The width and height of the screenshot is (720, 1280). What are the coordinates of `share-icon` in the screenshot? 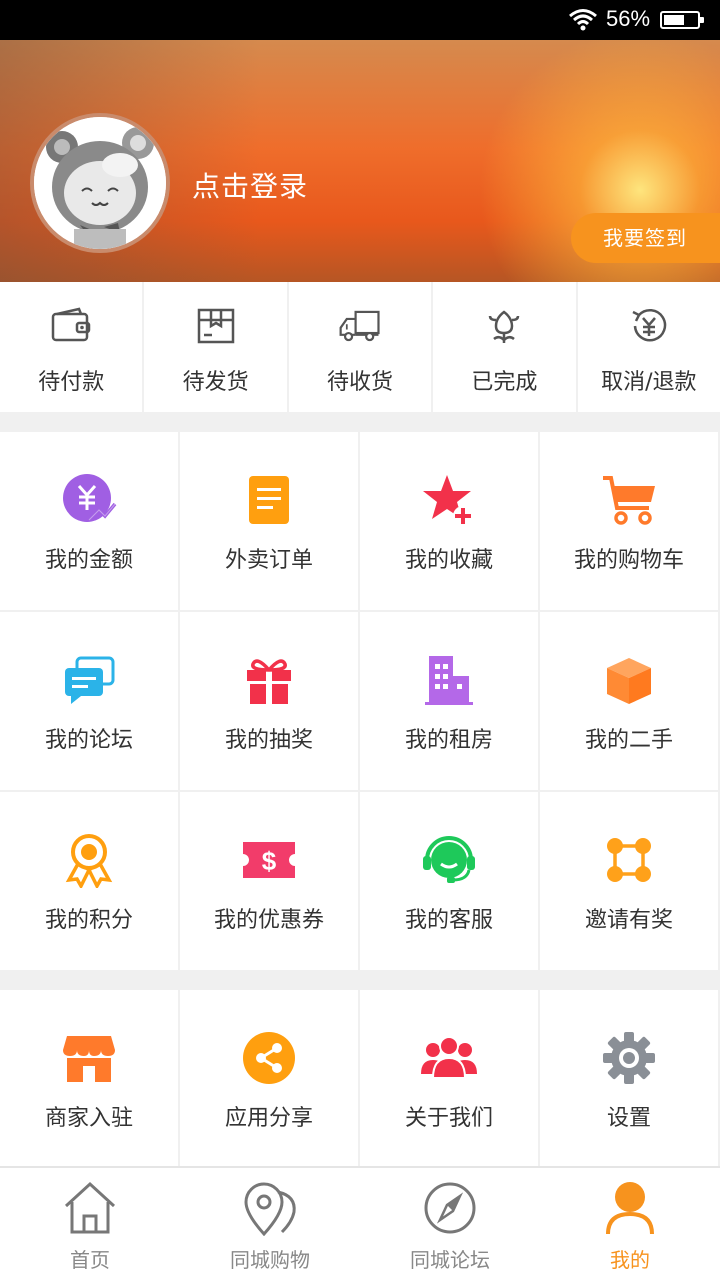 It's located at (269, 1058).